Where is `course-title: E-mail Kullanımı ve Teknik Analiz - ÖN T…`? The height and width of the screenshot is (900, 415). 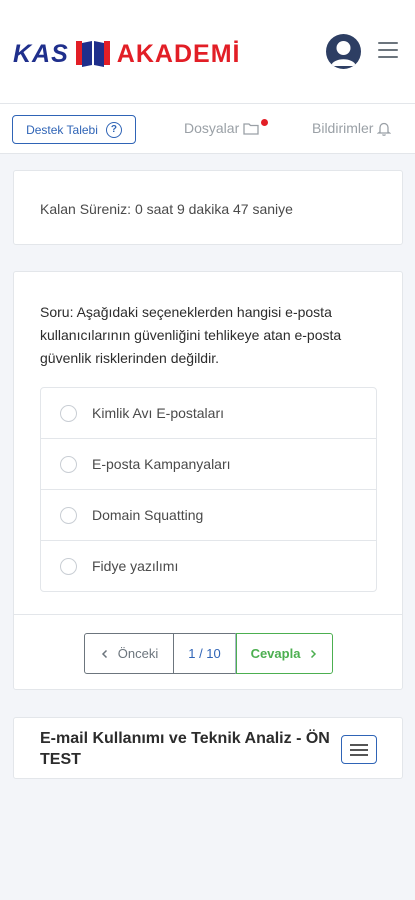 course-title: E-mail Kullanımı ve Teknik Analiz - ÖN T… is located at coordinates (185, 749).